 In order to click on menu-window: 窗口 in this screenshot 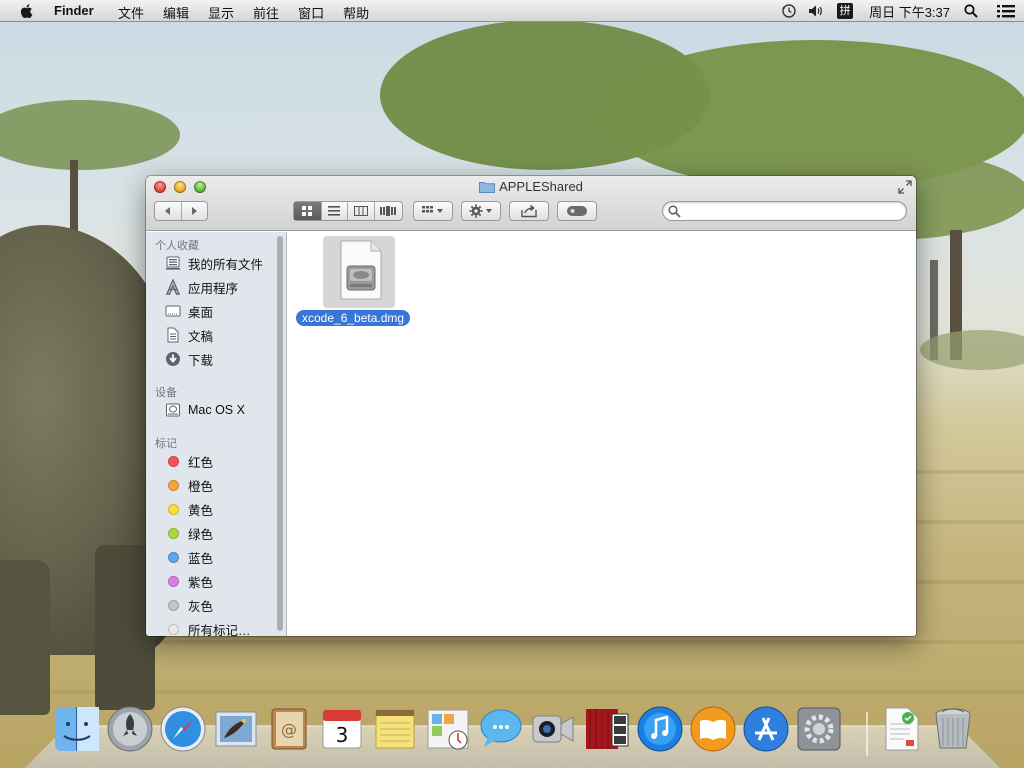, I will do `click(311, 12)`.